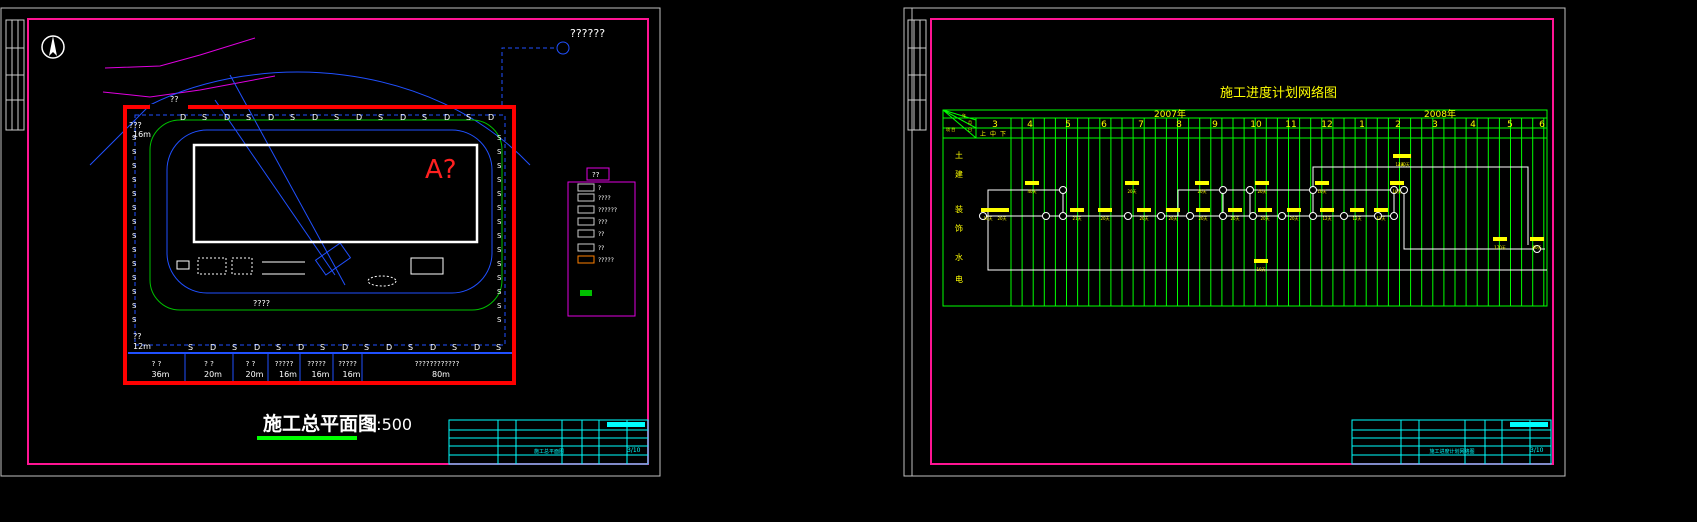 This screenshot has width=1697, height=522. Describe the element at coordinates (606, 260) in the screenshot. I see `legend-label: ?????` at that location.